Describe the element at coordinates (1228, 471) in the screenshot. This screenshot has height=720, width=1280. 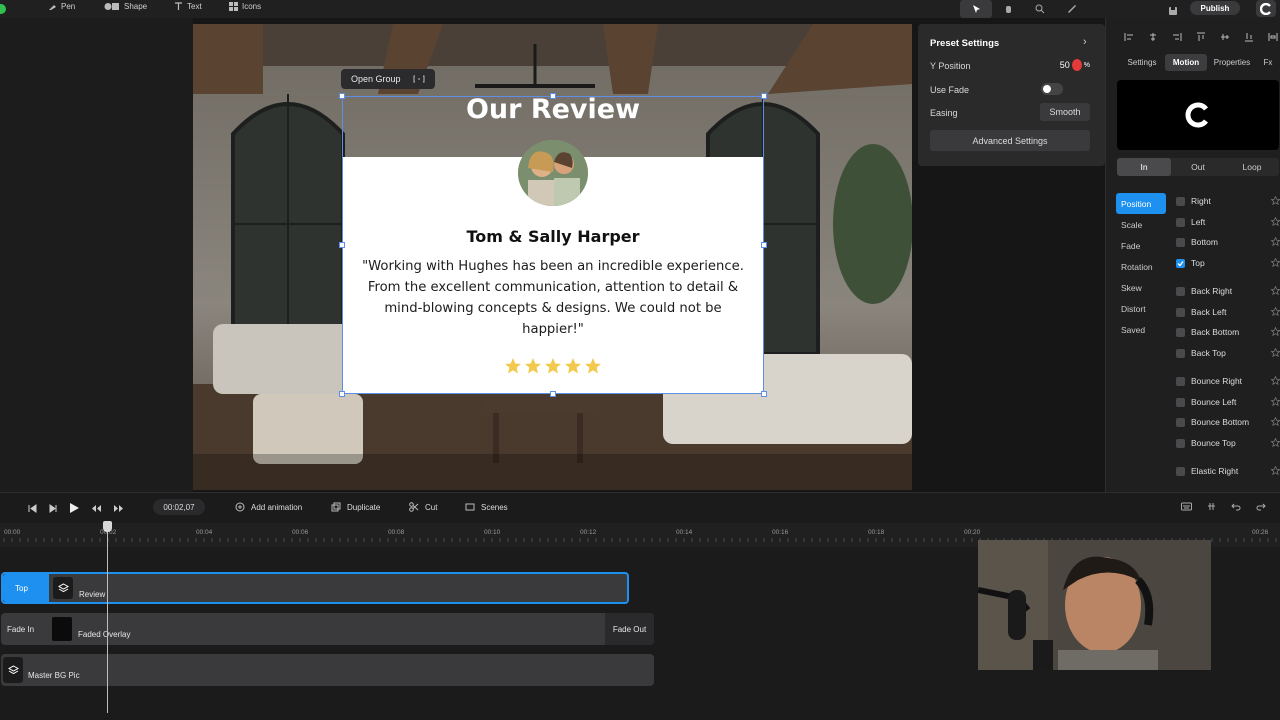
I see `animation-option: Elastic Right` at that location.